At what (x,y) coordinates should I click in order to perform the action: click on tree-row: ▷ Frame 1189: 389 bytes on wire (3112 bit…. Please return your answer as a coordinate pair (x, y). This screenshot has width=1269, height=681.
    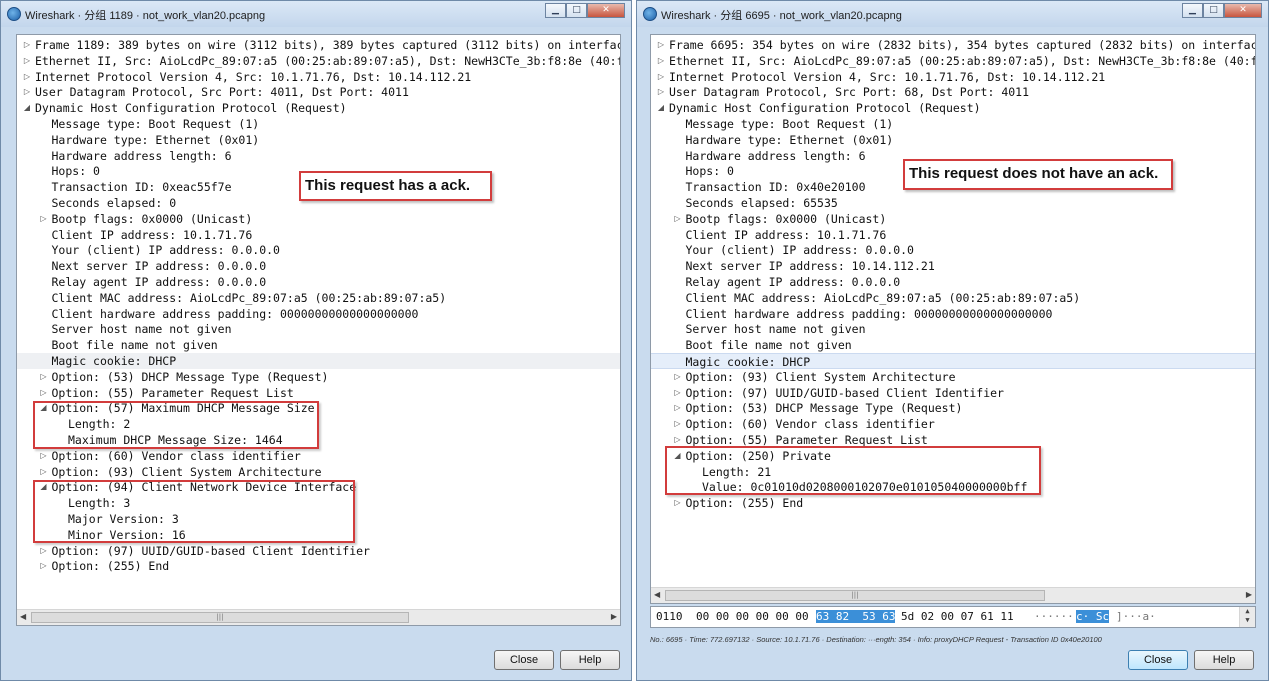
    Looking at the image, I should click on (318, 45).